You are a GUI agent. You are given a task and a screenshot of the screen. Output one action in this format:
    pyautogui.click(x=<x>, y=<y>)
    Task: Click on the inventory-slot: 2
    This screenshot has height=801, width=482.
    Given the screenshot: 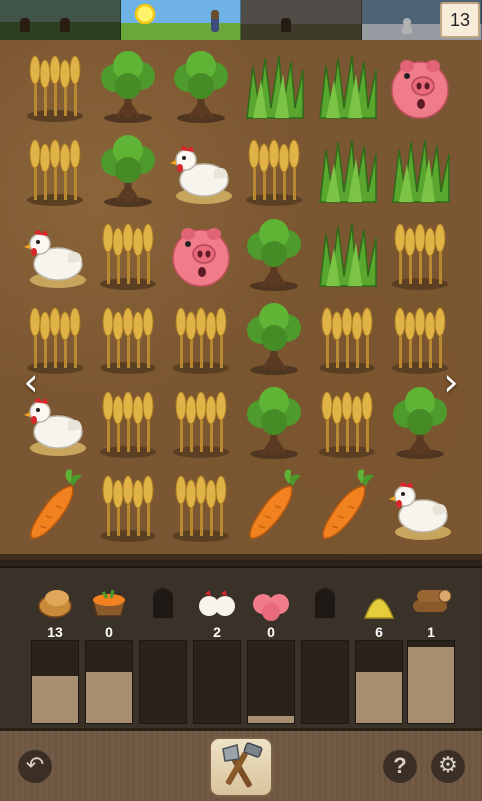 What is the action you would take?
    pyautogui.click(x=217, y=652)
    